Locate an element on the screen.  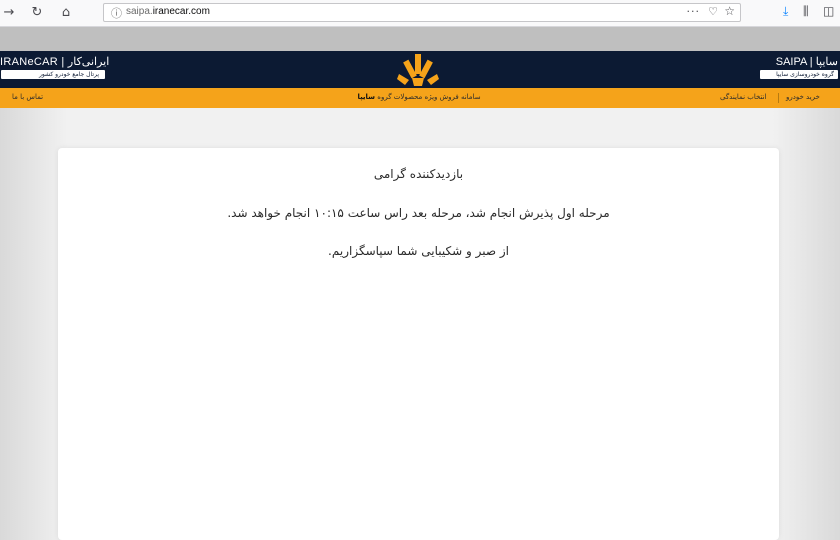
saipa-brand: SAIPA | سایپا گروه خودروسازی سایپا is located at coordinates (795, 70).